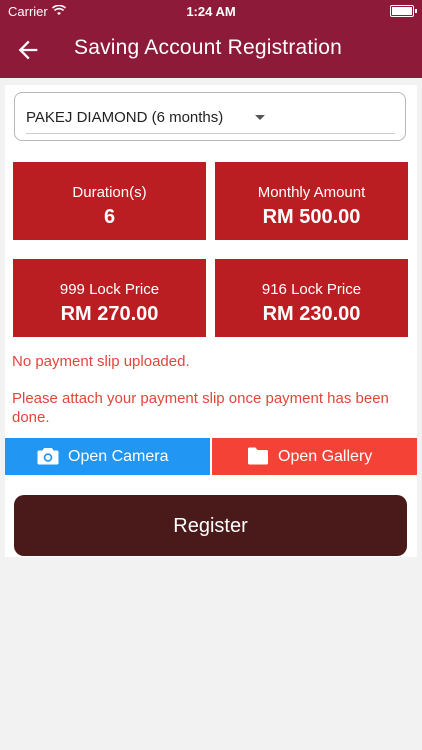 Image resolution: width=422 pixels, height=750 pixels. I want to click on monthly-amount-label: Monthly Amount, so click(311, 192).